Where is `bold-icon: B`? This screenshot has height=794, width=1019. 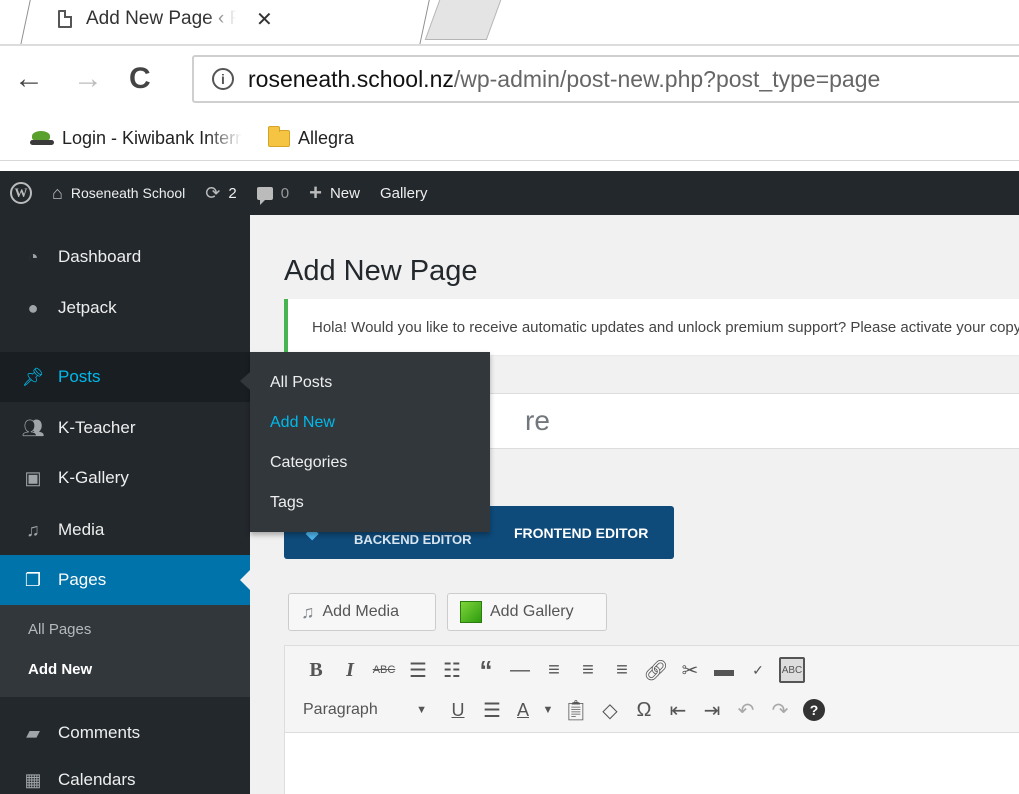 bold-icon: B is located at coordinates (316, 670).